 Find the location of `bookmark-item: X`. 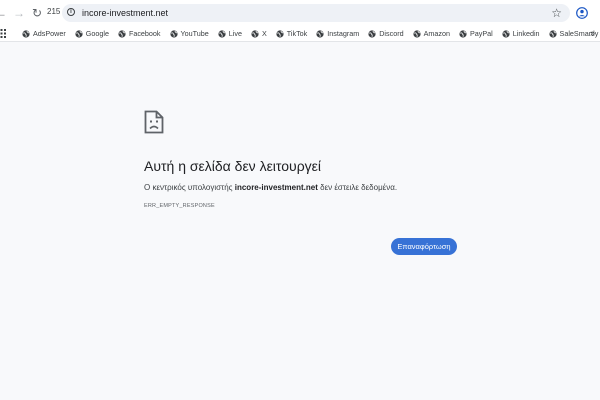

bookmark-item: X is located at coordinates (259, 33).